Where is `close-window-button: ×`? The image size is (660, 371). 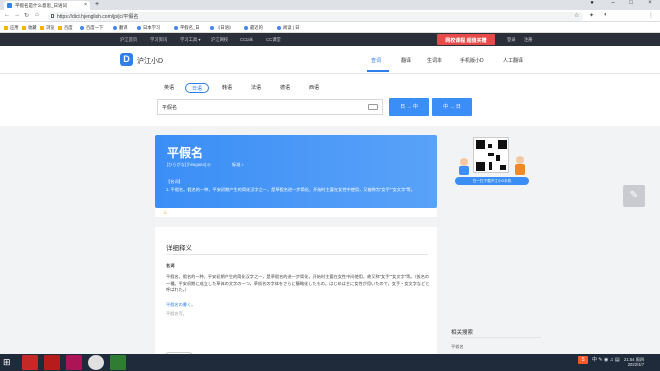 close-window-button: × is located at coordinates (650, 3).